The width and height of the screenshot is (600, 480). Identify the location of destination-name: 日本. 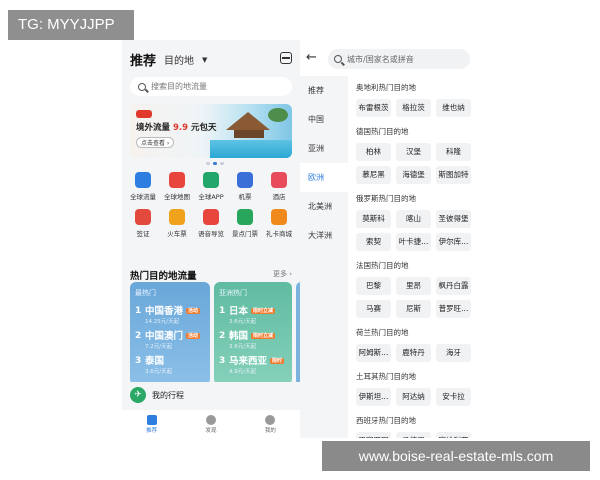
(239, 311).